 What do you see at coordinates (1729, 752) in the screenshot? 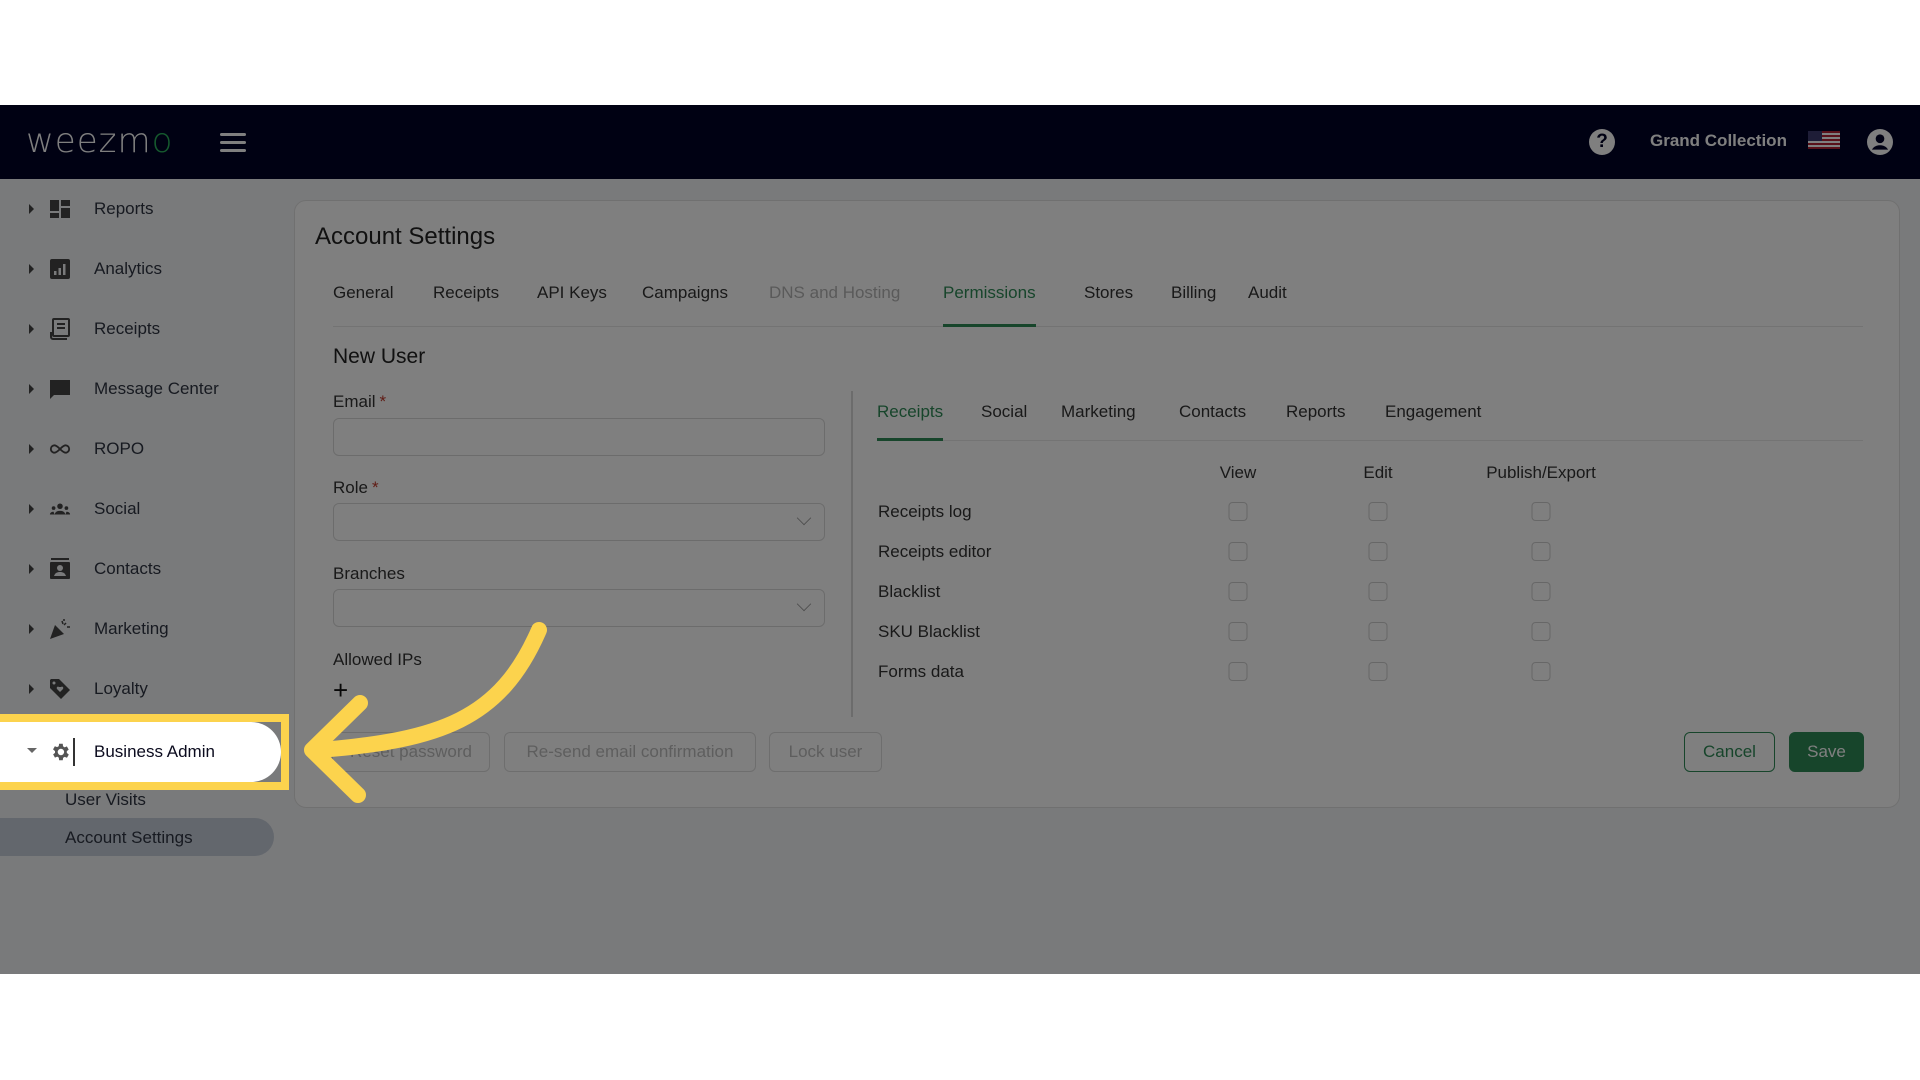
I see `cancel-button: Cancel` at bounding box center [1729, 752].